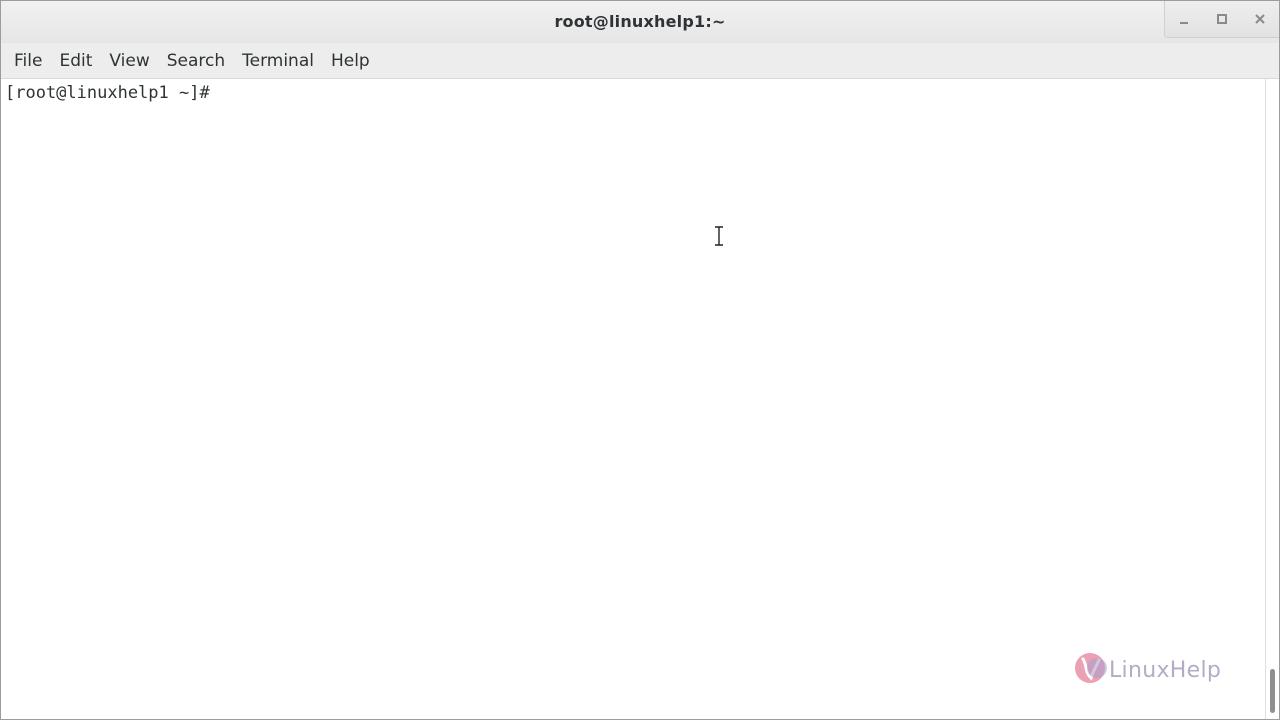 The image size is (1280, 720). I want to click on menu-file: File, so click(28, 61).